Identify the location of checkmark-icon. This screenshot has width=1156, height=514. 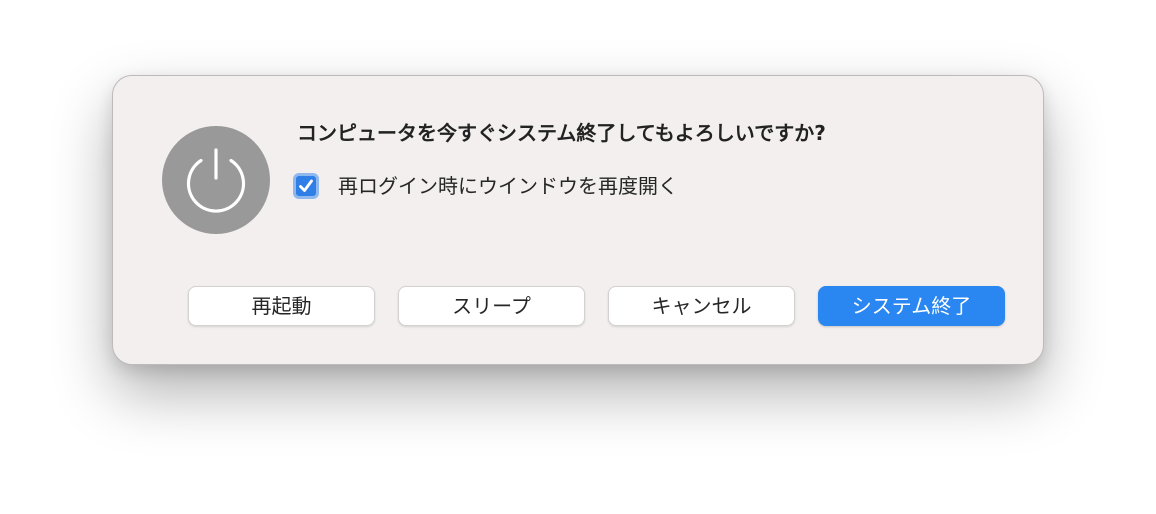
(306, 185).